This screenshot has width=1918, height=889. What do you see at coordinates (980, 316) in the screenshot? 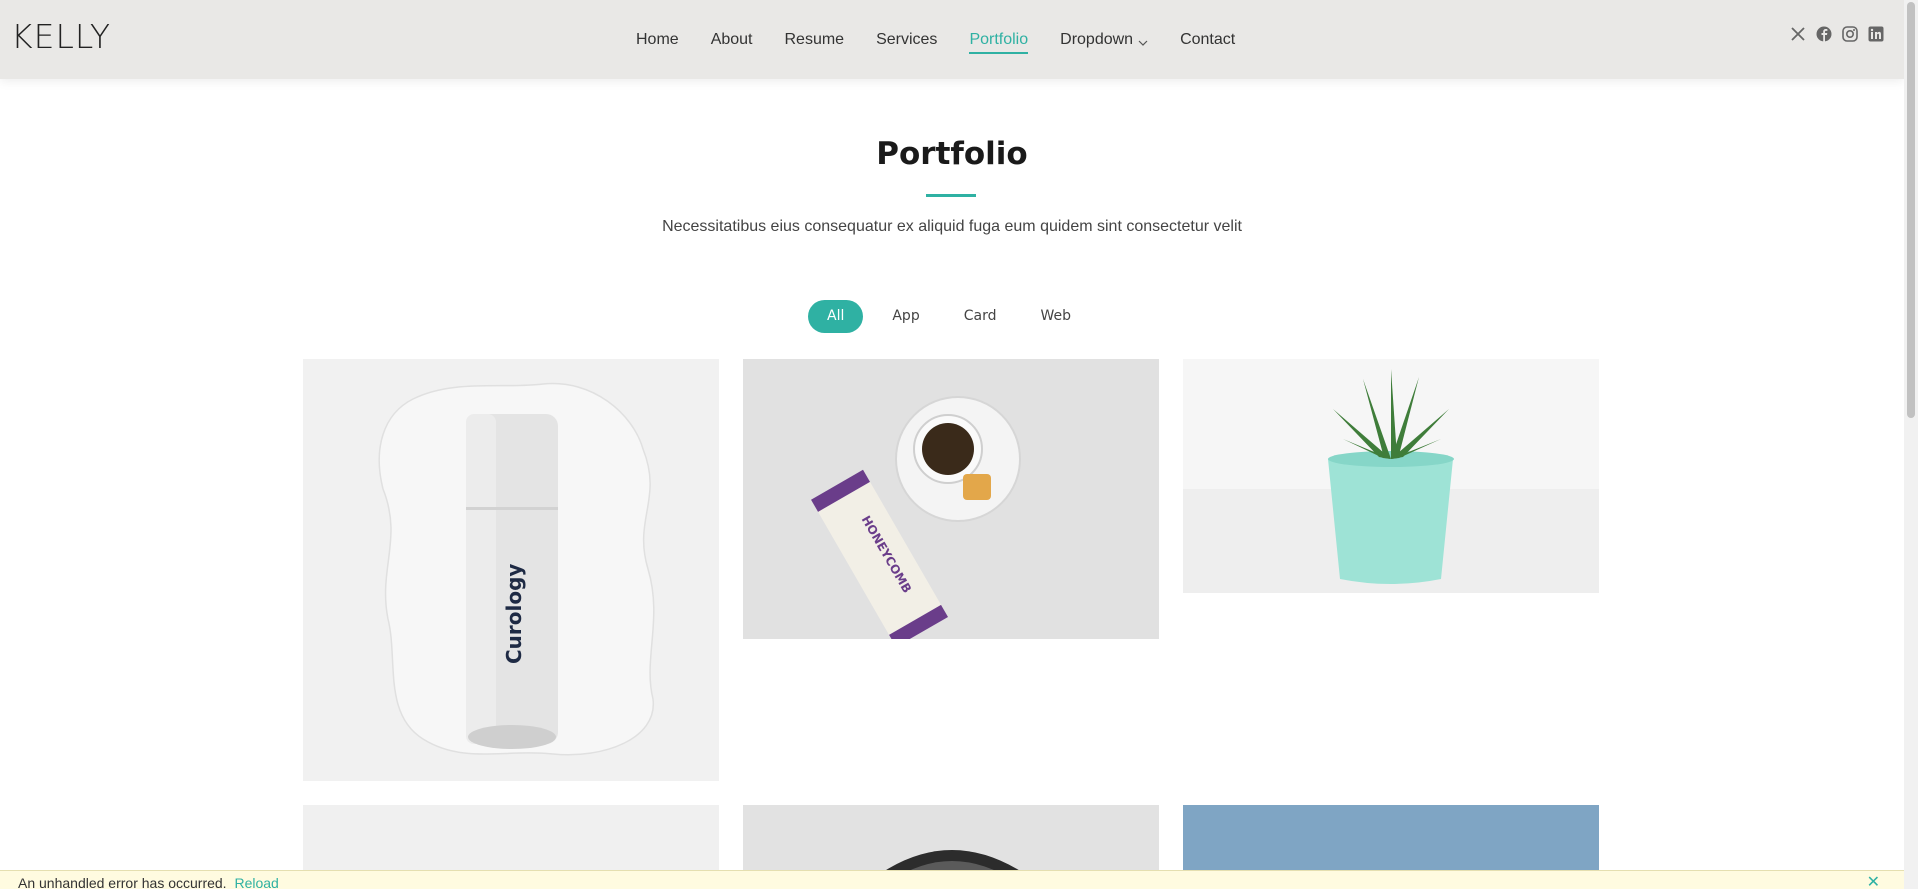
I see `filter-card: Card` at bounding box center [980, 316].